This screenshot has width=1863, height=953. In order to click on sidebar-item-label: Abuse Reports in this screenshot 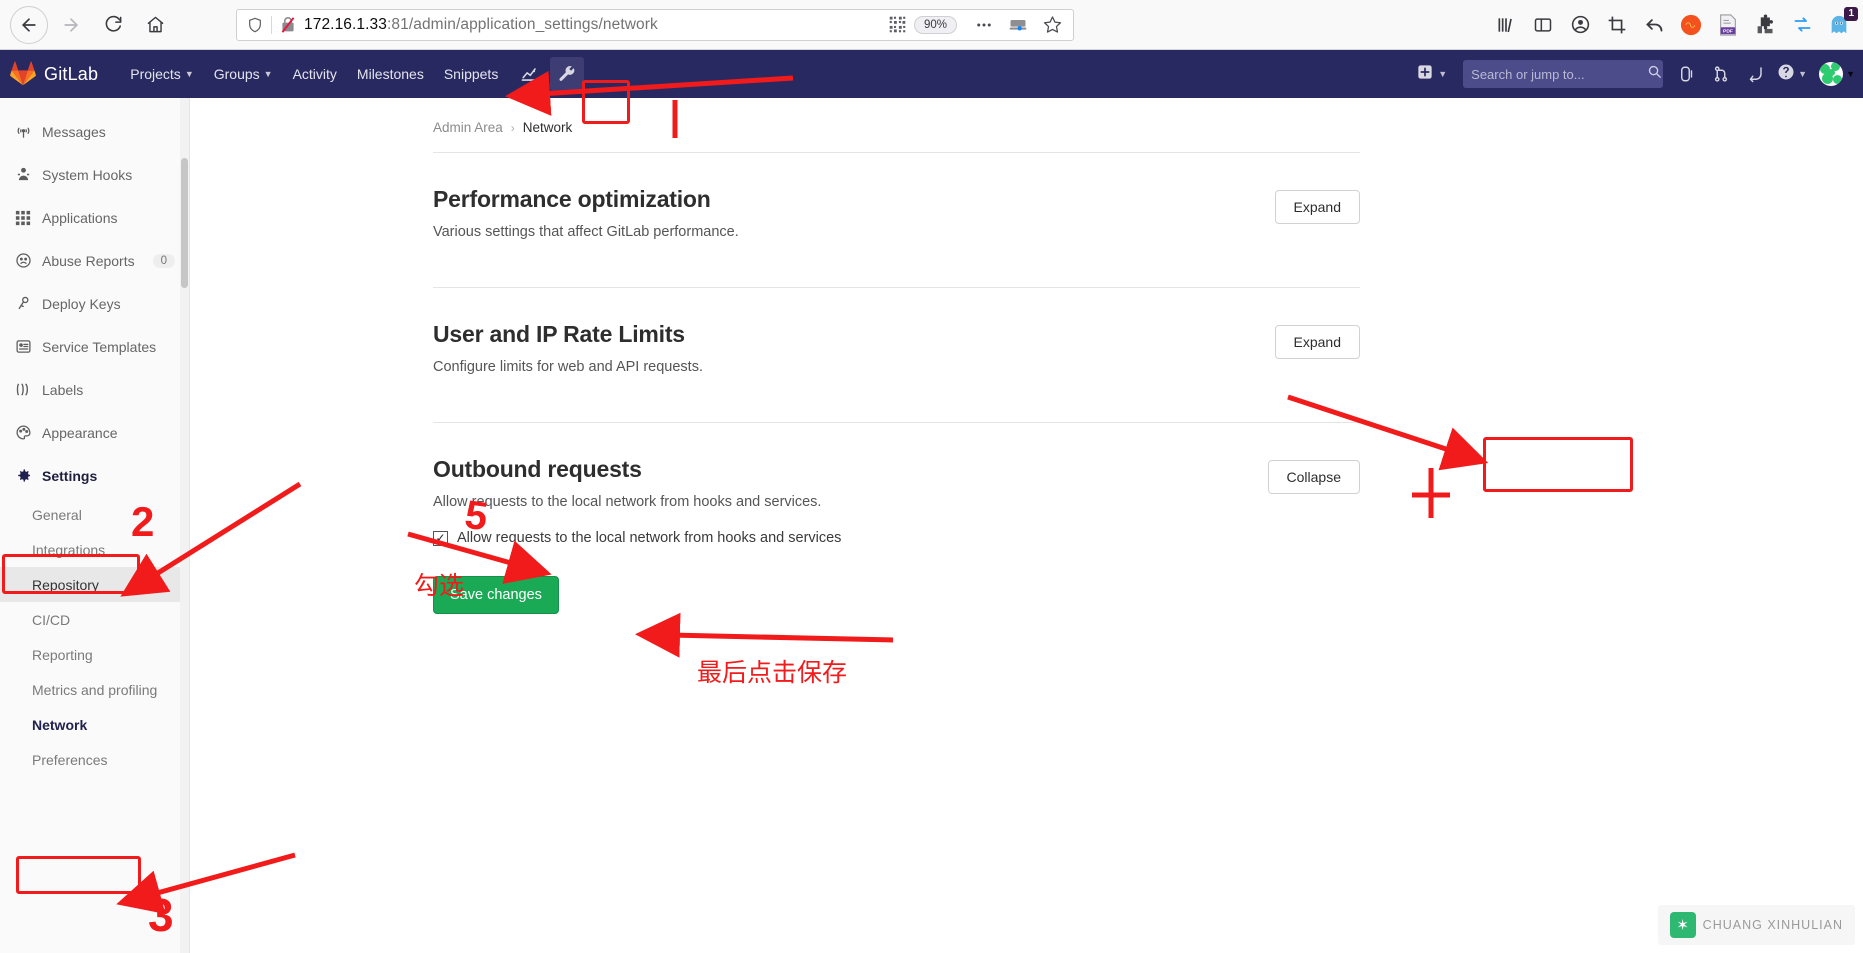, I will do `click(88, 260)`.